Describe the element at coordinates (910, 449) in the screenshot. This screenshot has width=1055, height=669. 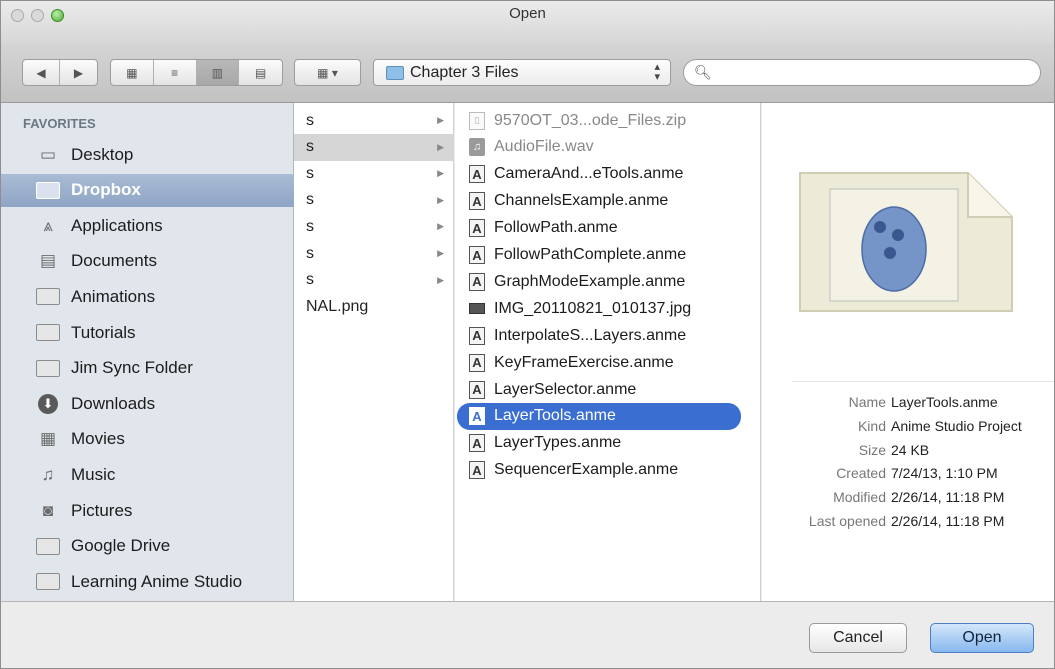
I see `info-value: 24 KB` at that location.